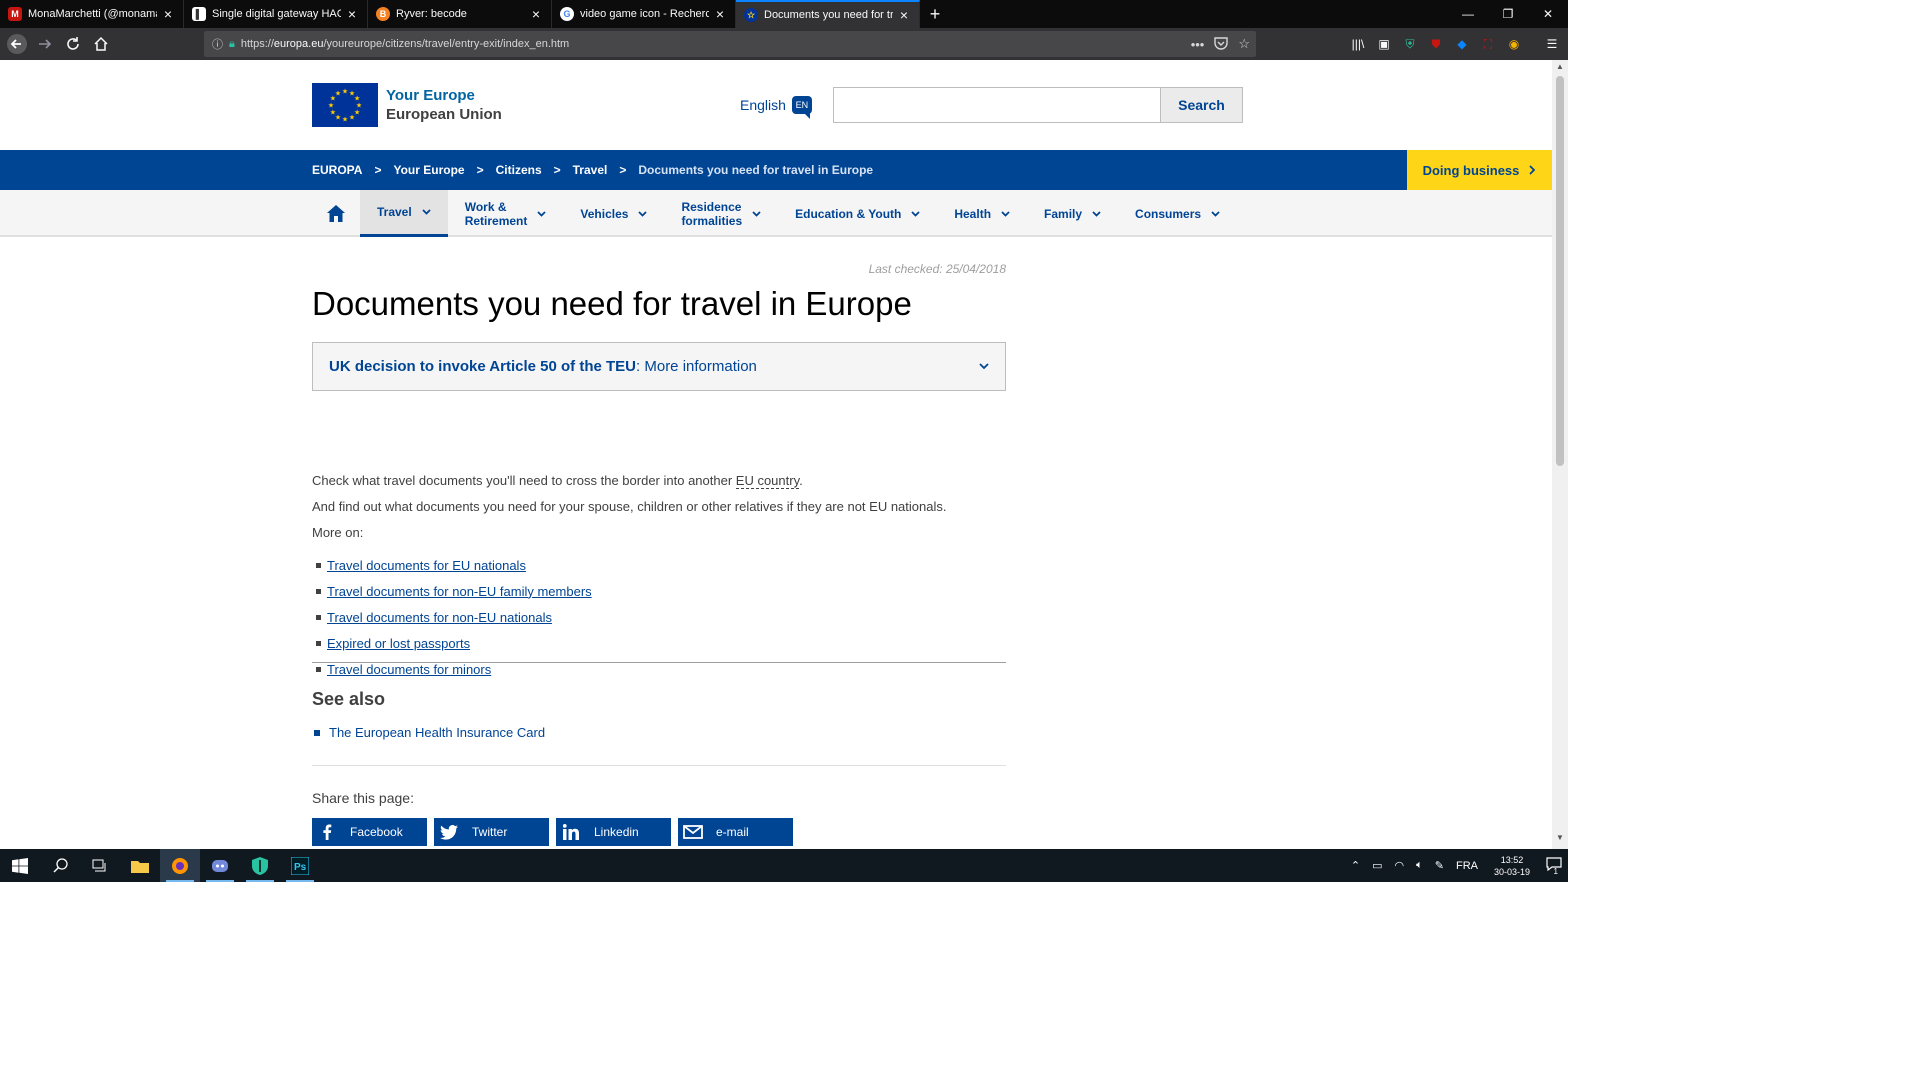  What do you see at coordinates (345, 105) in the screenshot?
I see `eu-flag-logo: ★ ★ ★ ★ ★ ★ ★ ★ ★ ★ ★ ★` at bounding box center [345, 105].